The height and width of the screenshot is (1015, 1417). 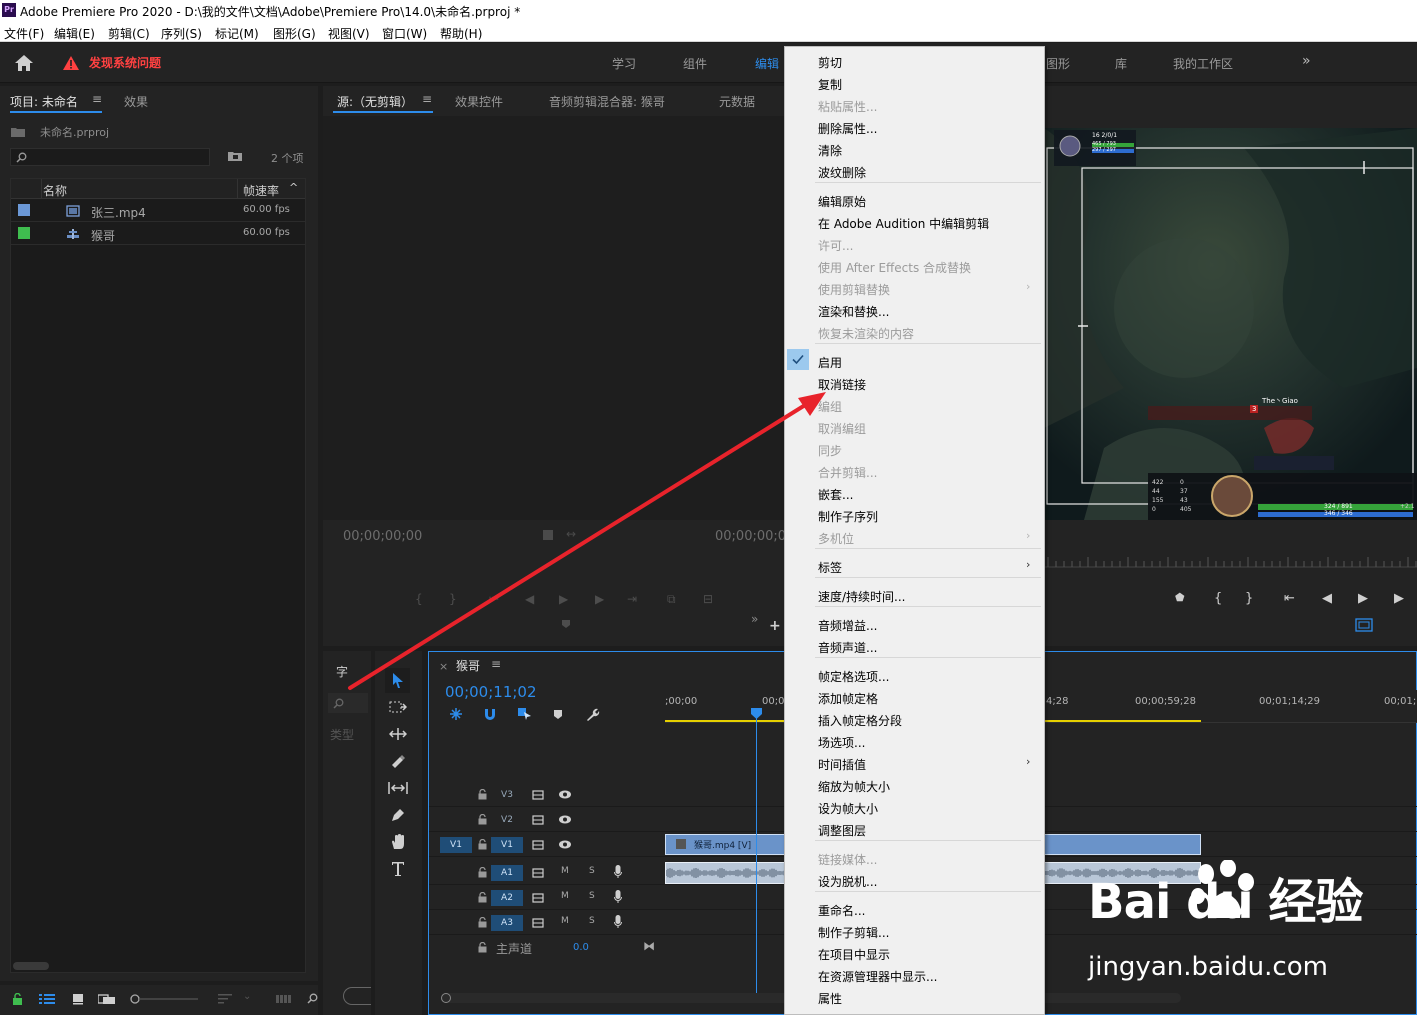 I want to click on solo-track-button: S, so click(x=592, y=871).